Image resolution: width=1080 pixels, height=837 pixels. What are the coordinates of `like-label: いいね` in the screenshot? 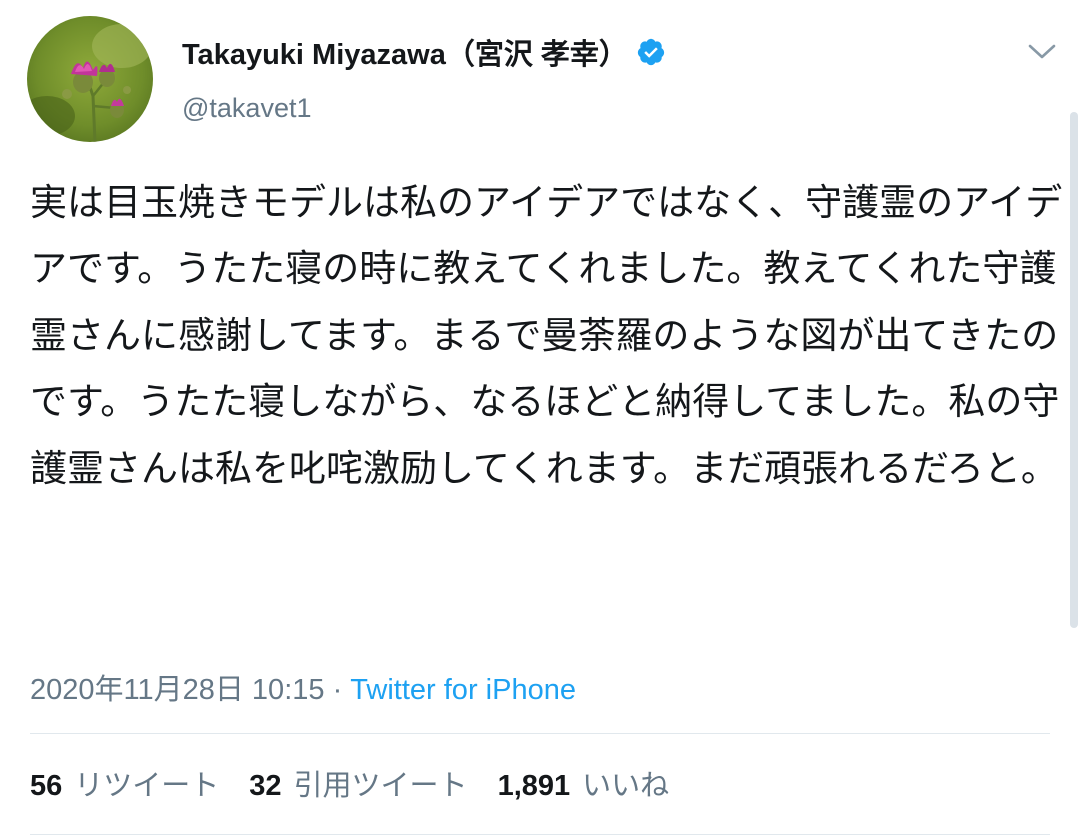 It's located at (626, 786).